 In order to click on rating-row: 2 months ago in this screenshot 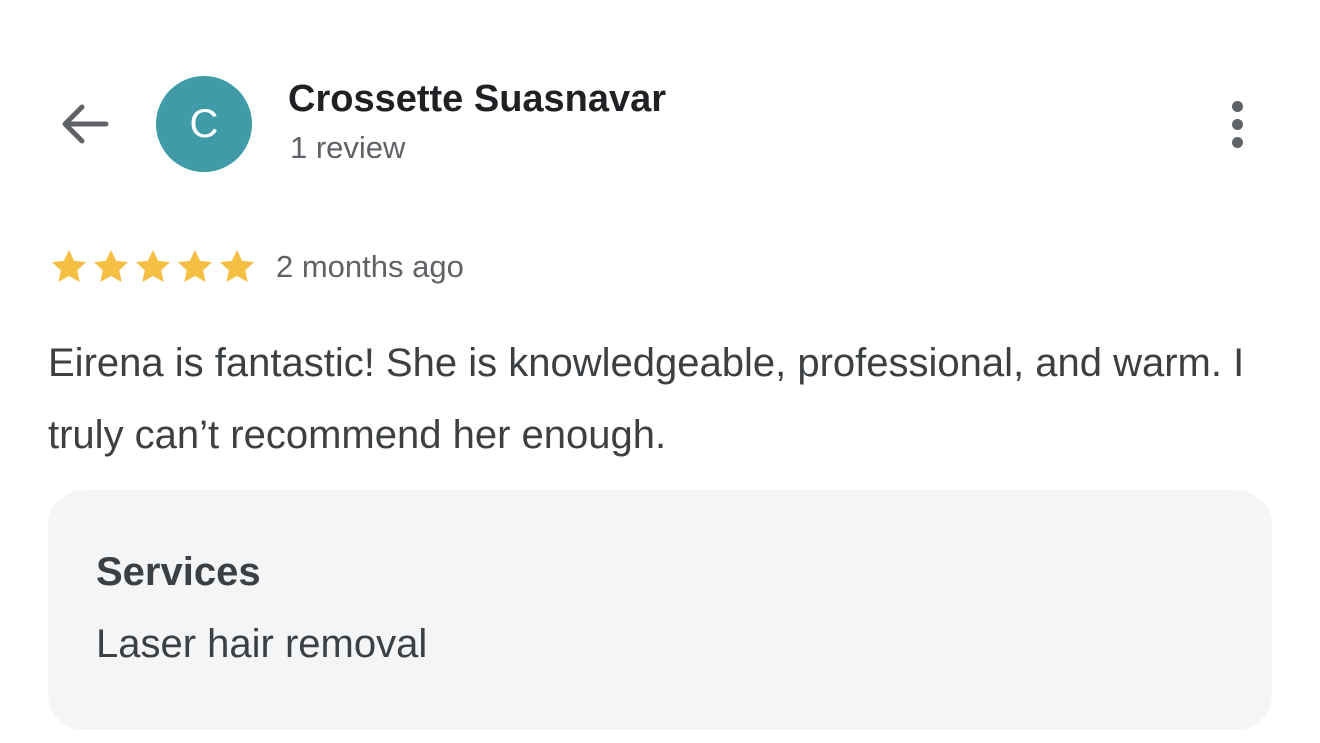, I will do `click(256, 267)`.